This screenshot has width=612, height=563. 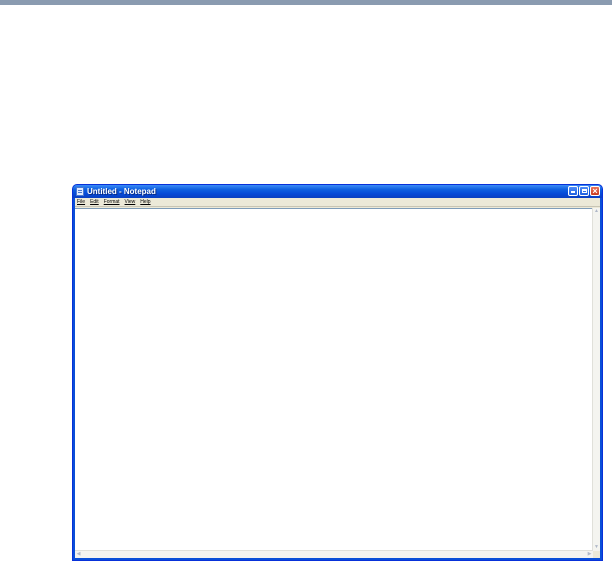 I want to click on maximize-icon, so click(x=584, y=191).